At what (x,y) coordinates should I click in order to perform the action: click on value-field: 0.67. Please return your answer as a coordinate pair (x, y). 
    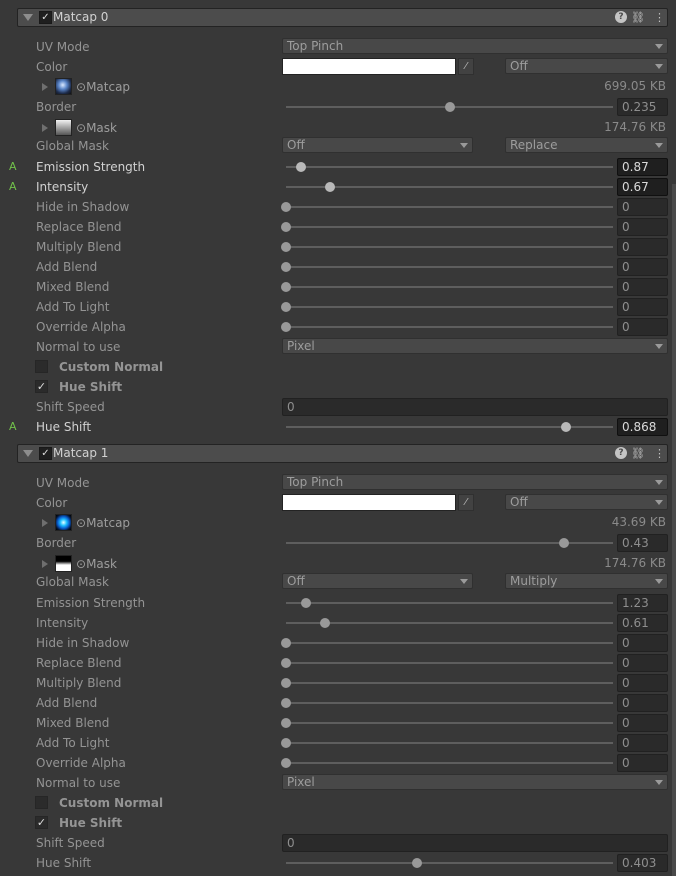
    Looking at the image, I should click on (642, 187).